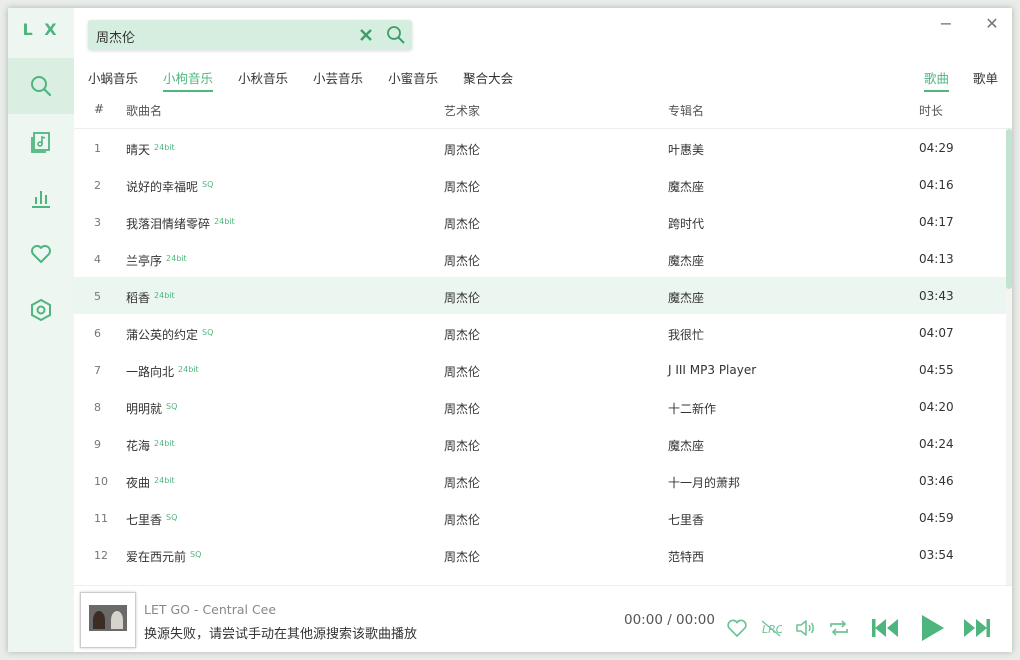 This screenshot has height=660, width=1020. What do you see at coordinates (936, 296) in the screenshot?
I see `song-duration: 03:43` at bounding box center [936, 296].